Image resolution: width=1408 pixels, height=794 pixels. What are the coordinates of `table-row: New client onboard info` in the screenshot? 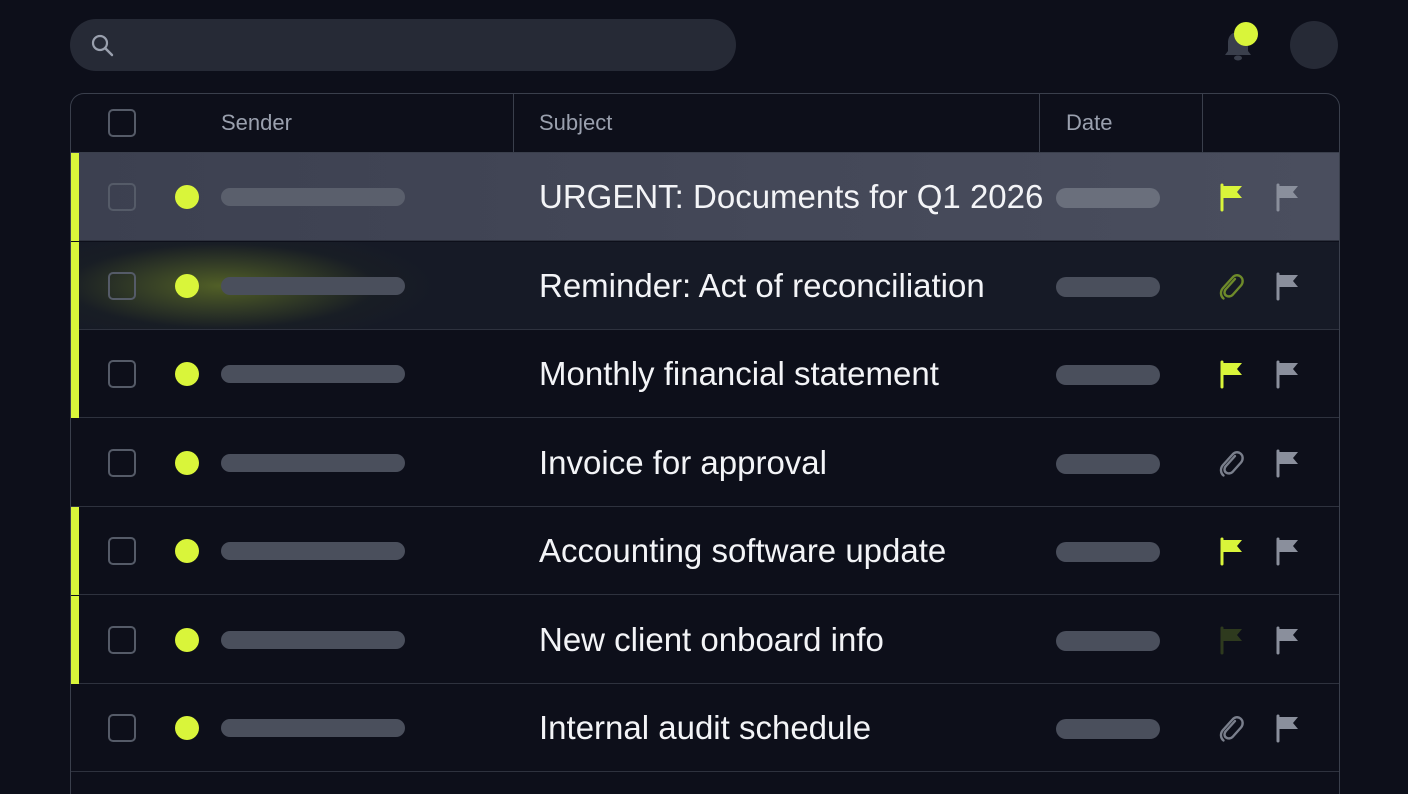 It's located at (705, 639).